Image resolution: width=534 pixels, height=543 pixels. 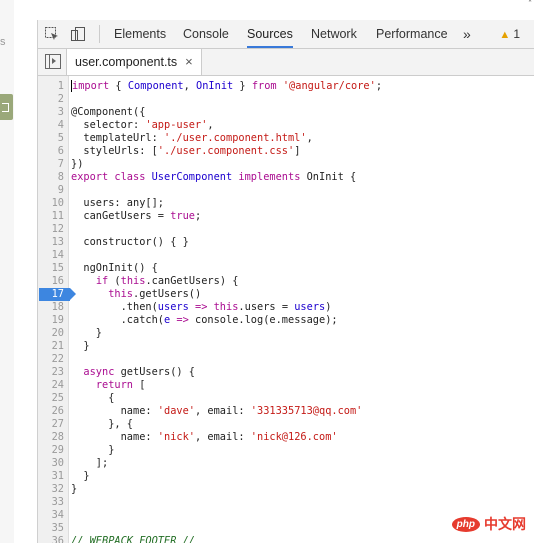 What do you see at coordinates (51, 385) in the screenshot?
I see `line-number: 24` at bounding box center [51, 385].